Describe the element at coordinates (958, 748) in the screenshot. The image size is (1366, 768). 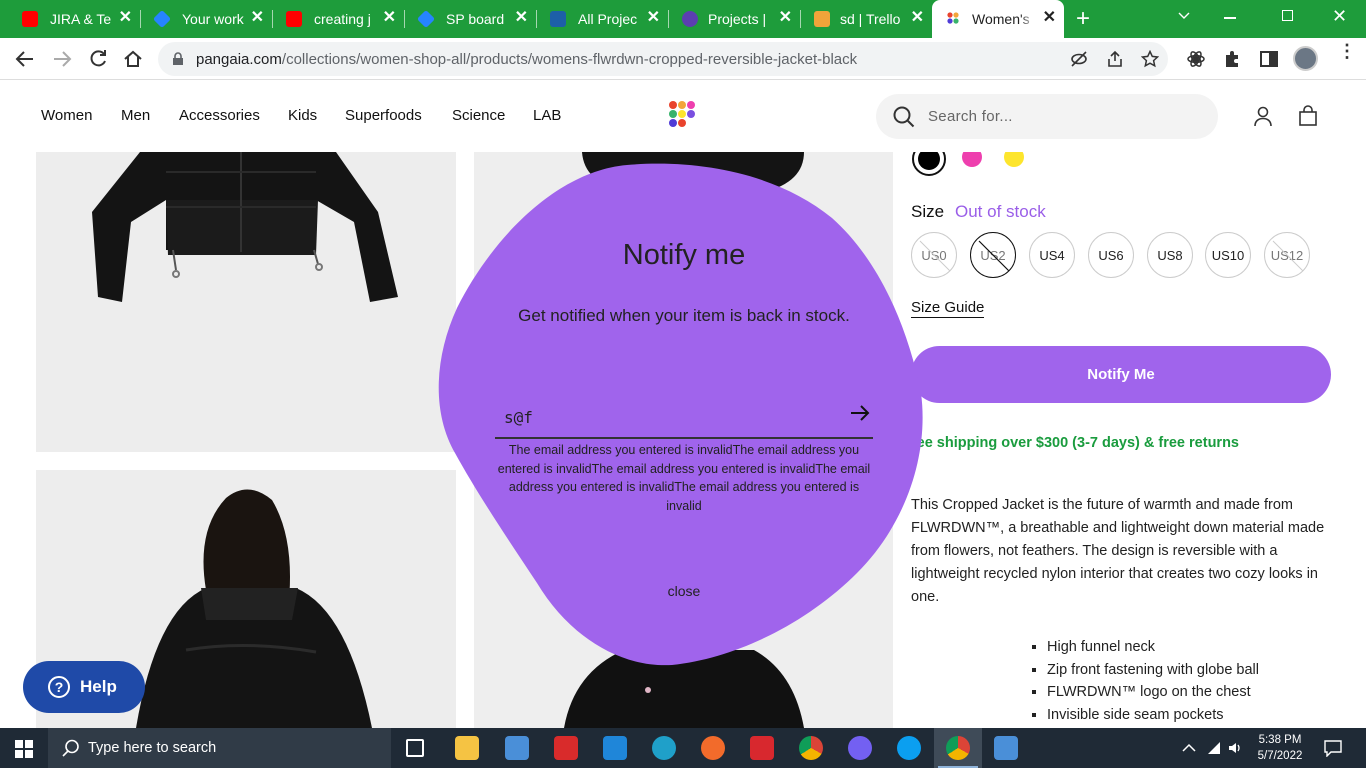
I see `active-chrome-taskbar-item` at that location.